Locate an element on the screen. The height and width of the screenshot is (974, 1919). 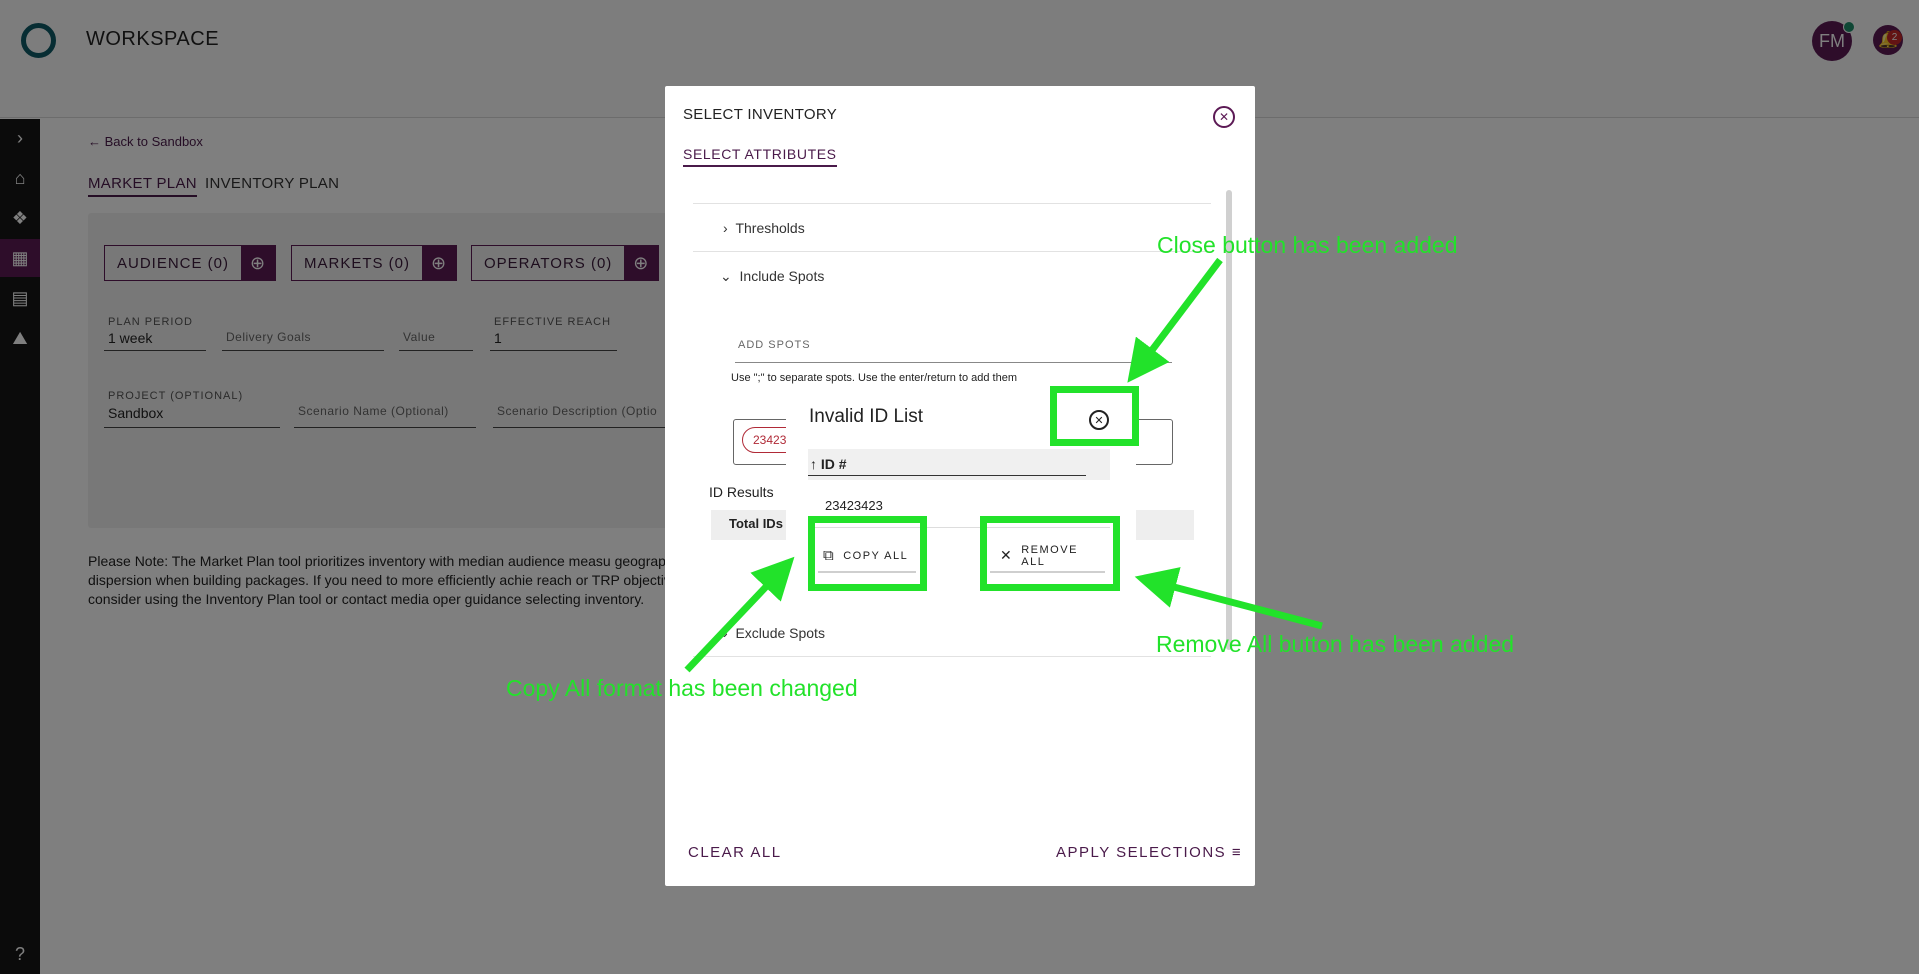
arrow-to-remove-all is located at coordinates (1228, 598).